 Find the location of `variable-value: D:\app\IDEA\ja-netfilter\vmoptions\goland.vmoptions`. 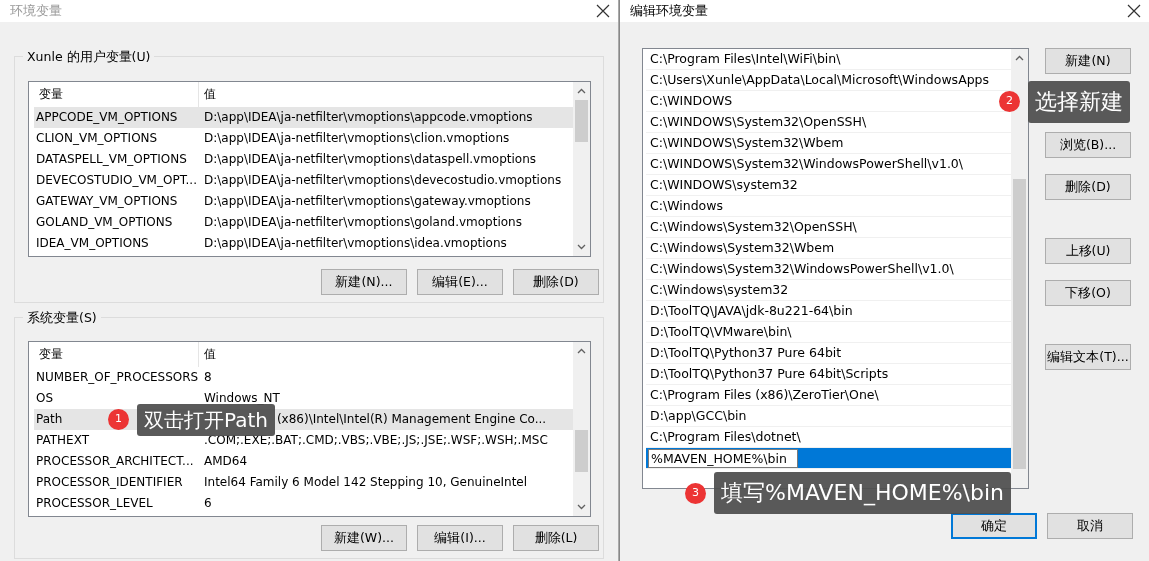

variable-value: D:\app\IDEA\ja-netfilter\vmoptions\goland.vmoptions is located at coordinates (363, 222).